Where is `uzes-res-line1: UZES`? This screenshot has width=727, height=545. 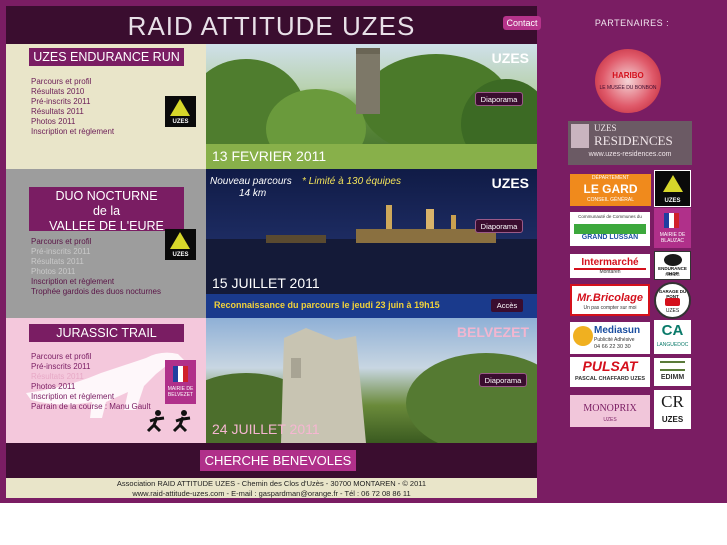 uzes-res-line1: UZES is located at coordinates (605, 128).